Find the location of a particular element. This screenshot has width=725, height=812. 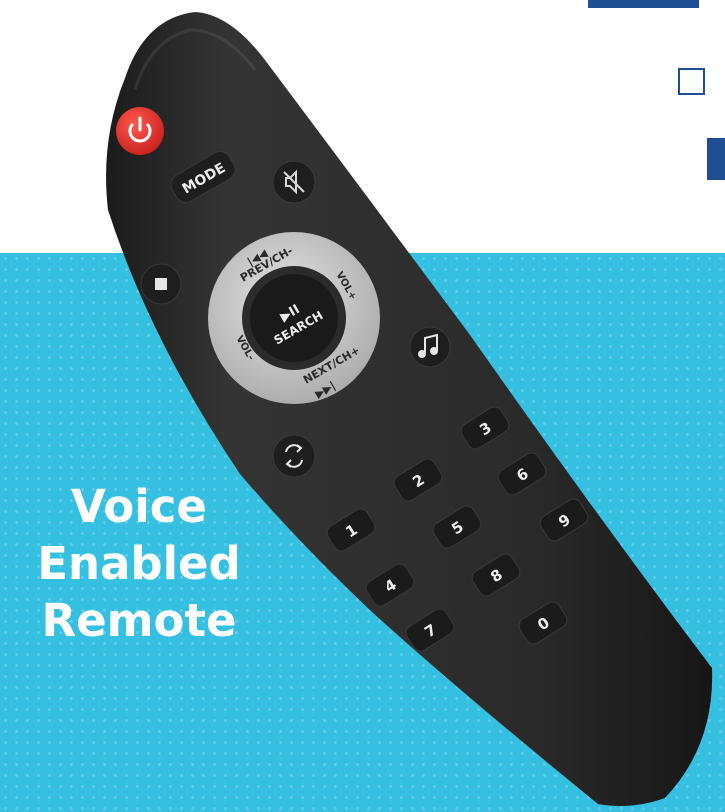

power-button is located at coordinates (140, 131).